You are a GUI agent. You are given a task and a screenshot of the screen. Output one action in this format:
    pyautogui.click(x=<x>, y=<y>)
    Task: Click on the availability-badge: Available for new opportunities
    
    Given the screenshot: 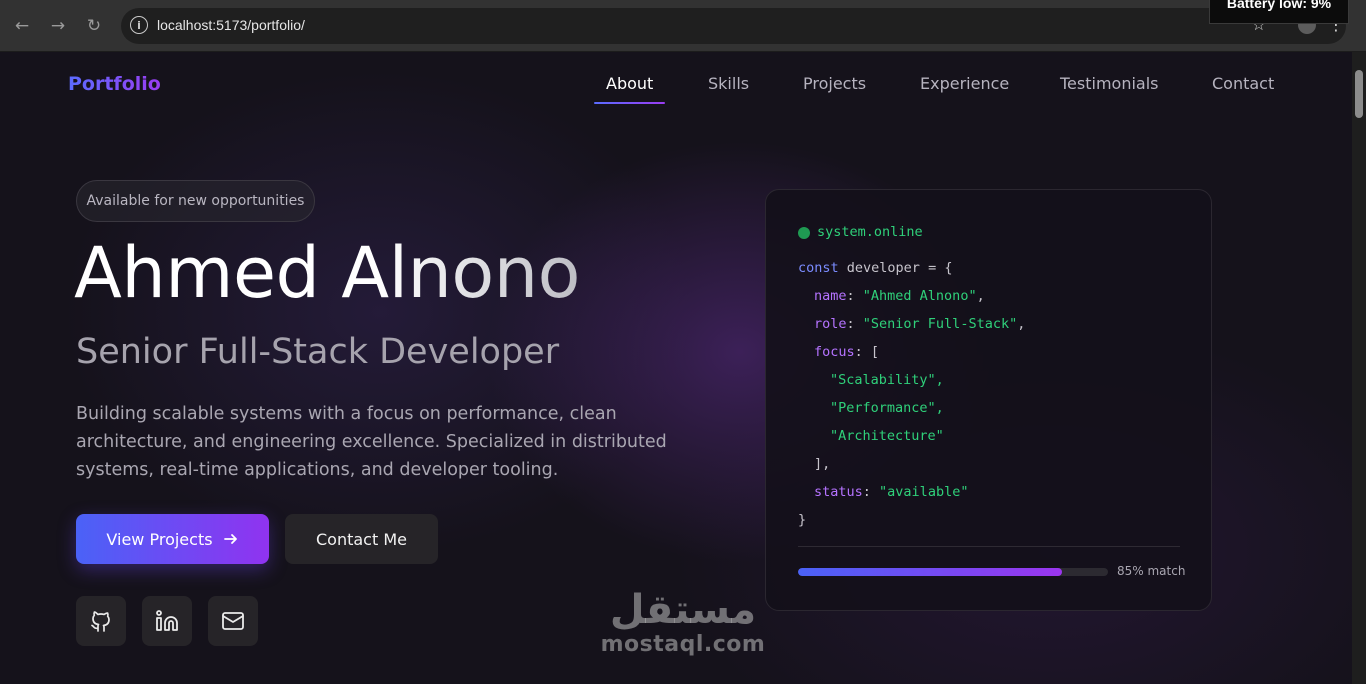 What is the action you would take?
    pyautogui.click(x=195, y=201)
    